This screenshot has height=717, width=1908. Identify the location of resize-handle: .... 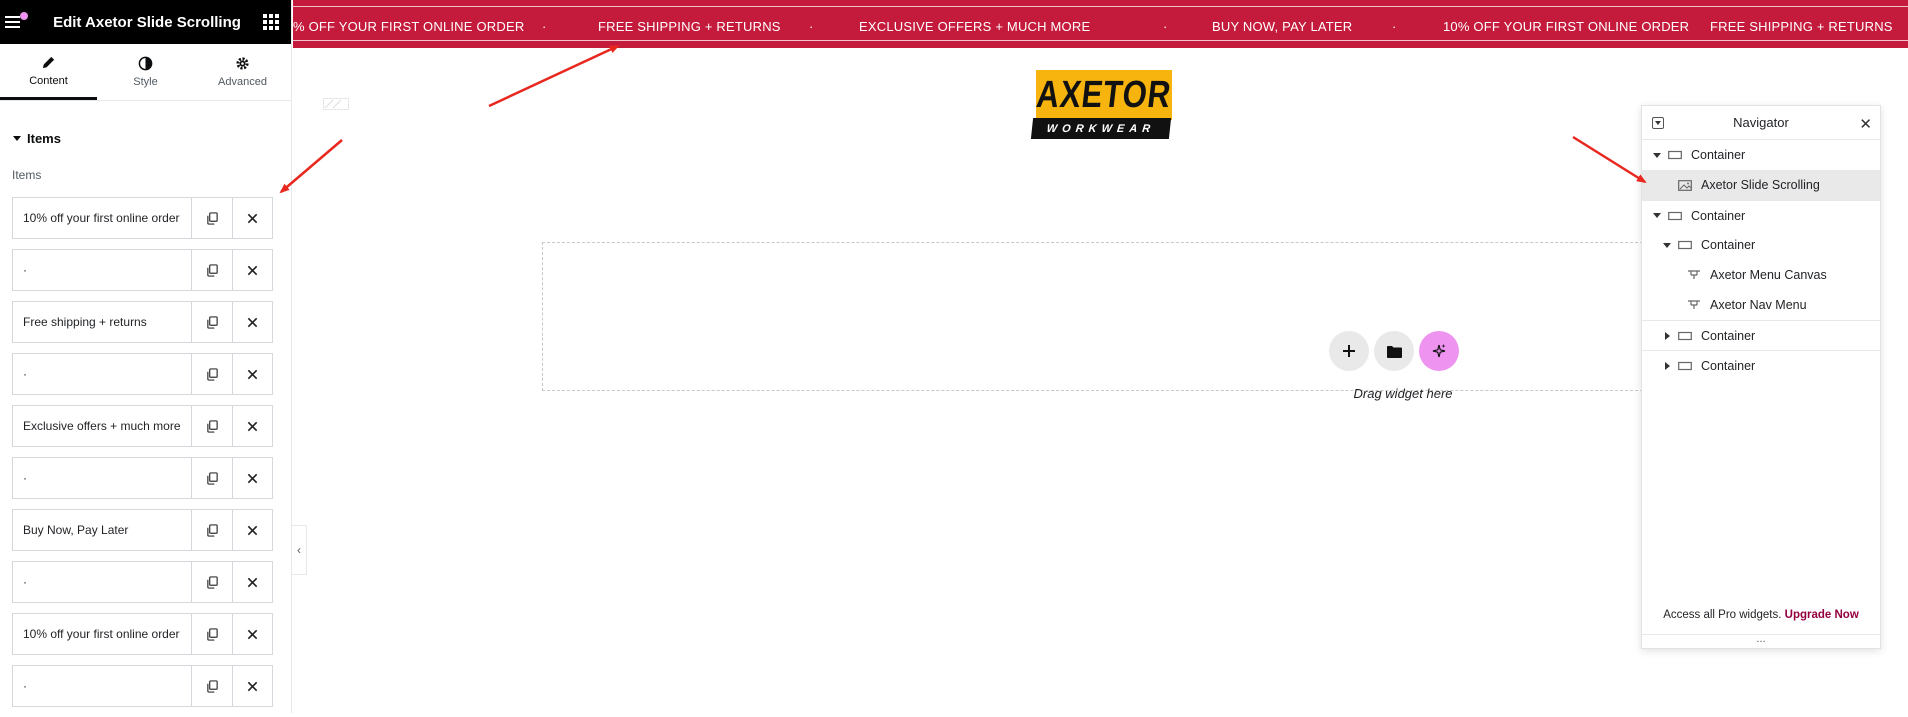
(1761, 641).